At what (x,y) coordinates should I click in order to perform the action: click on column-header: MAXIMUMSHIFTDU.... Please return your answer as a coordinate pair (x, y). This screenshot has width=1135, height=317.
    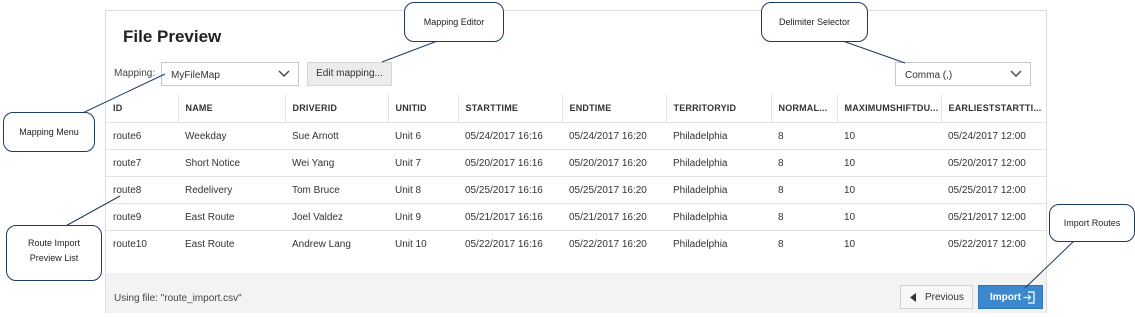
    Looking at the image, I should click on (888, 108).